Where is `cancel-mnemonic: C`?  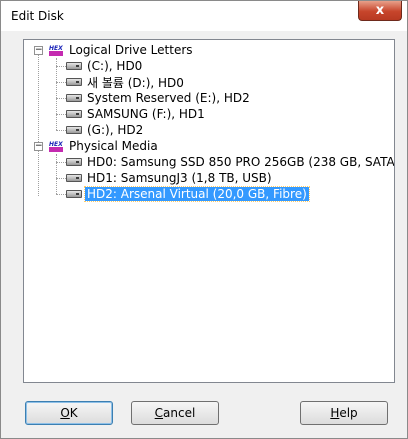 cancel-mnemonic: C is located at coordinates (159, 413).